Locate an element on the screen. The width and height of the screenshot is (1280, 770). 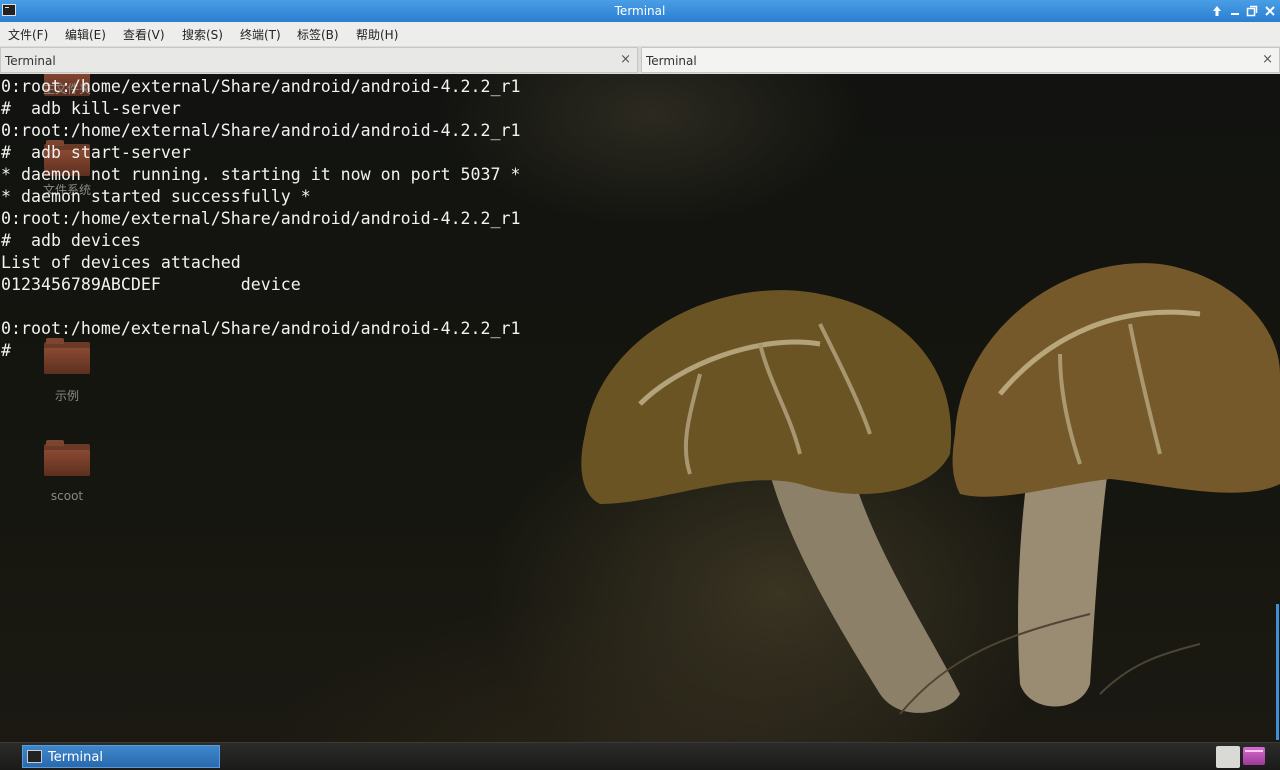
minimize-icon is located at coordinates (1235, 14).